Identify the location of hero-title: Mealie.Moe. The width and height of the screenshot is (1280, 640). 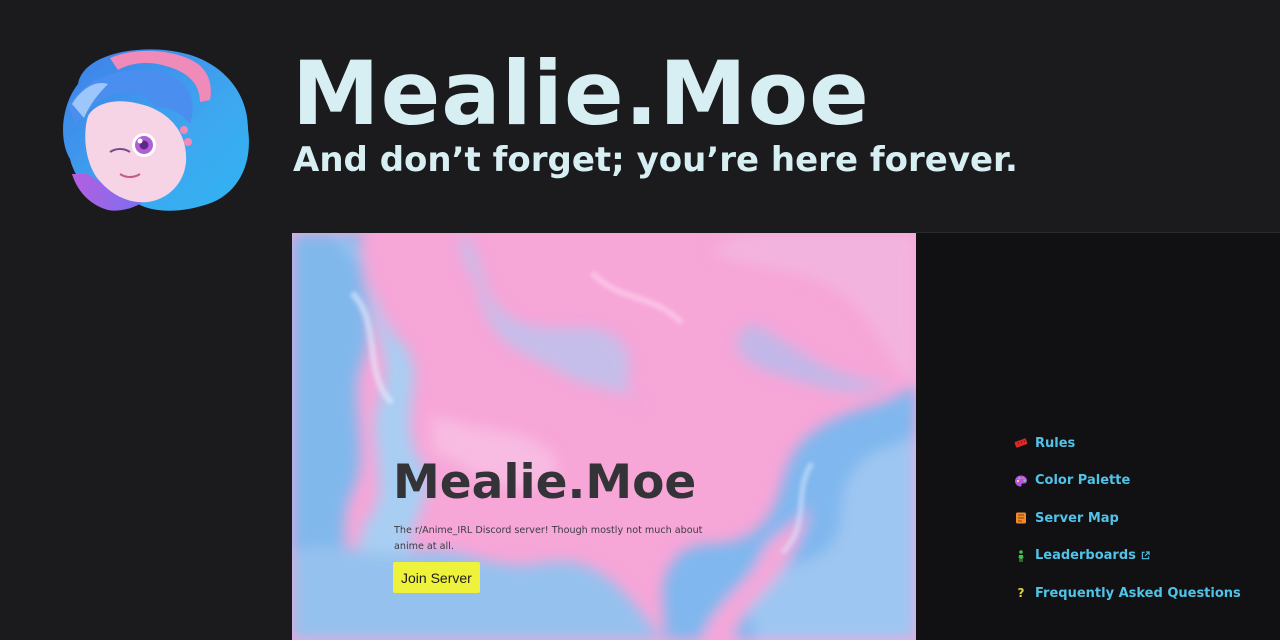
(545, 482).